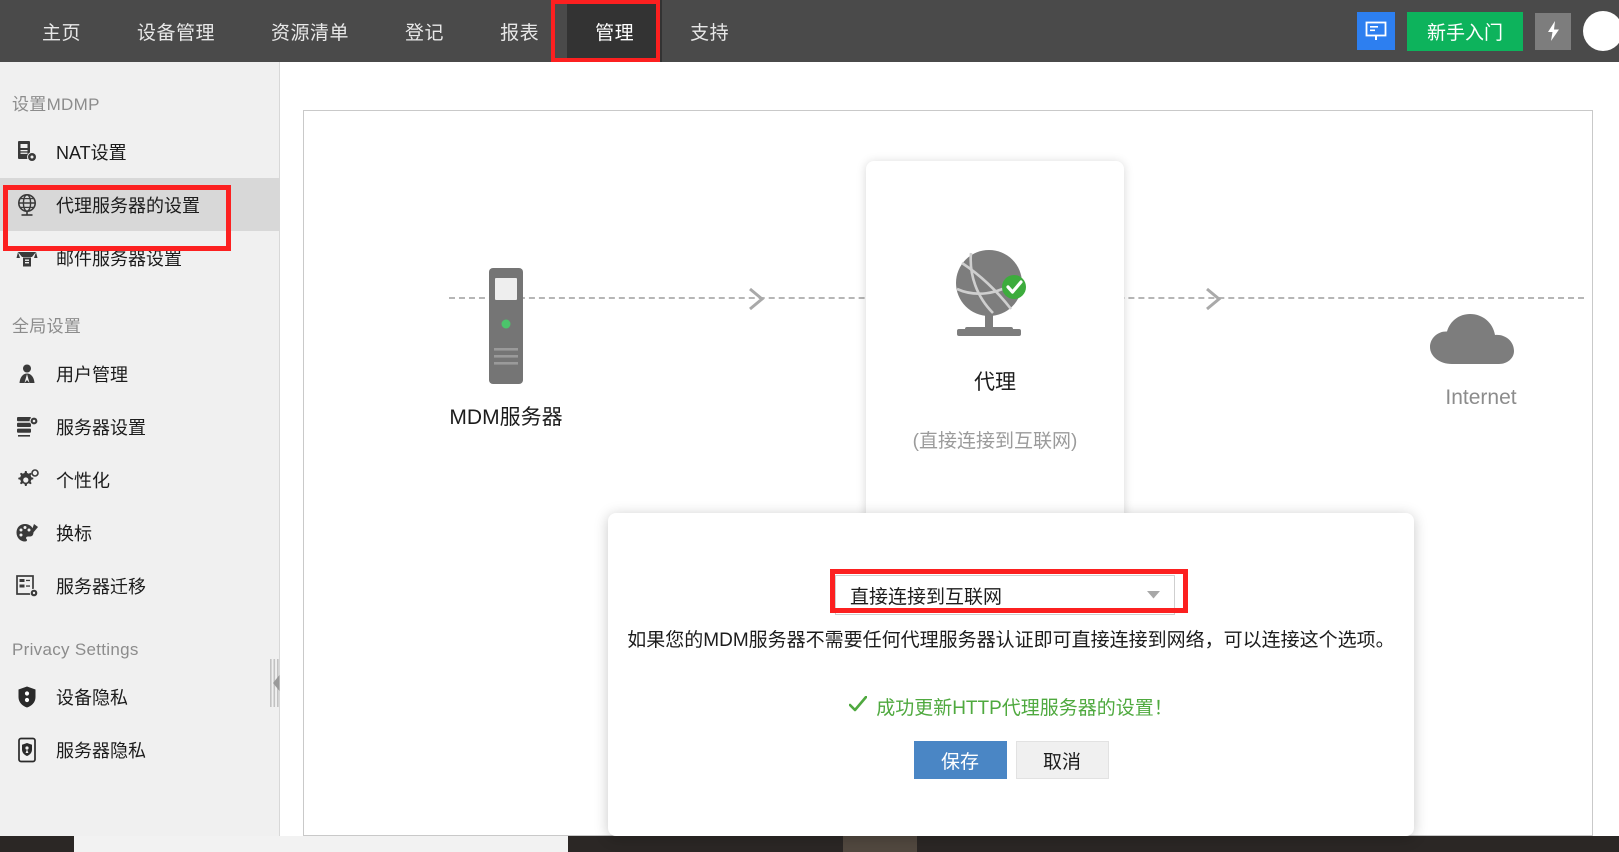  Describe the element at coordinates (1005, 595) in the screenshot. I see `proxy-type-select: 直接连接到互联网` at that location.